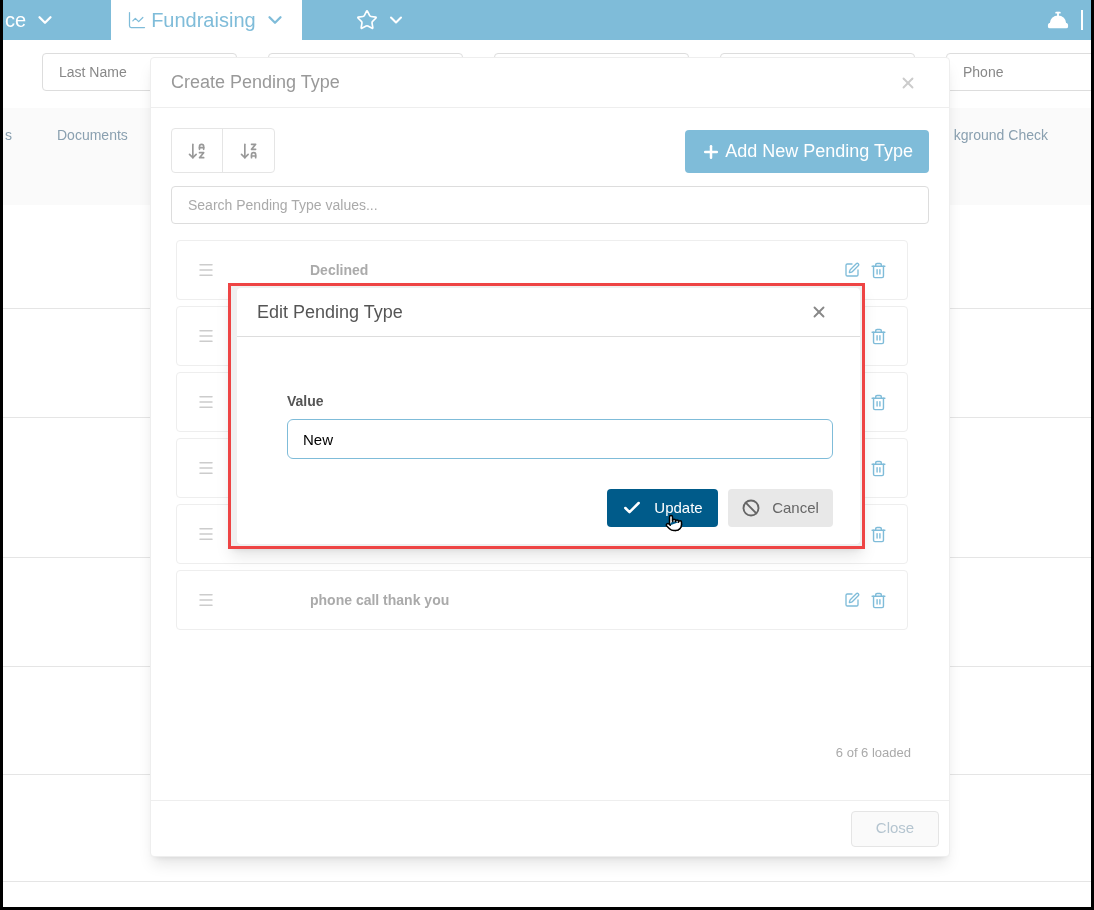 The height and width of the screenshot is (910, 1094). I want to click on dialog-title: Edit Pending Type, so click(330, 312).